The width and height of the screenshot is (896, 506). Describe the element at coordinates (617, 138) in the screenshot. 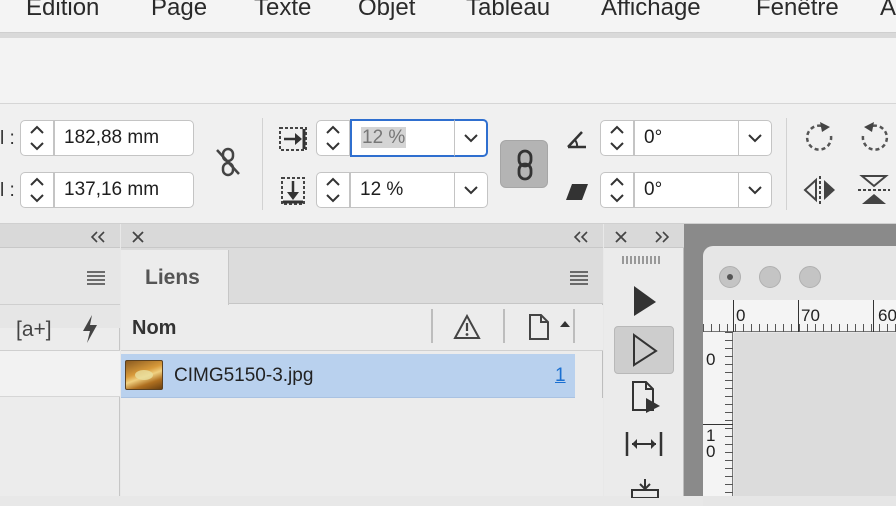

I see `rotation-stepper` at that location.